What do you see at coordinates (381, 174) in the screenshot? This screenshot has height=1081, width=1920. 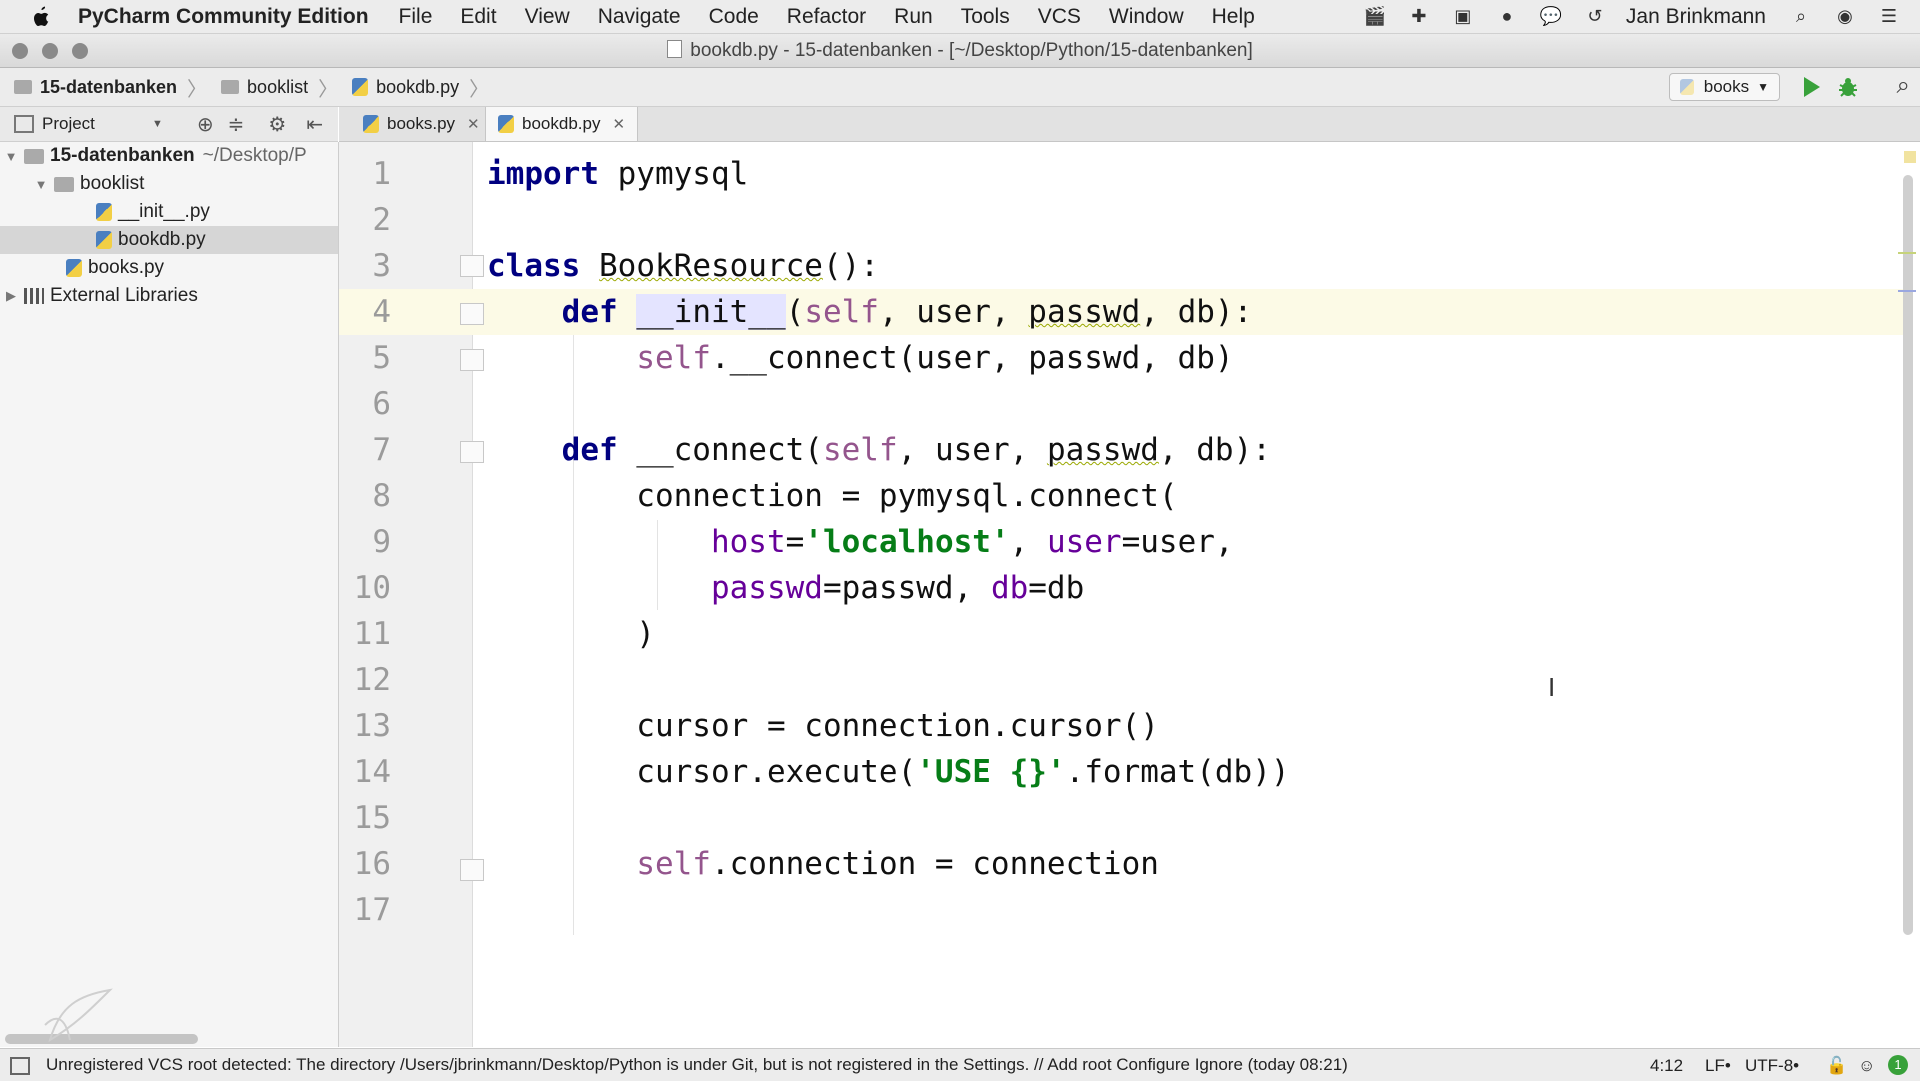 I see `line-number: 1` at bounding box center [381, 174].